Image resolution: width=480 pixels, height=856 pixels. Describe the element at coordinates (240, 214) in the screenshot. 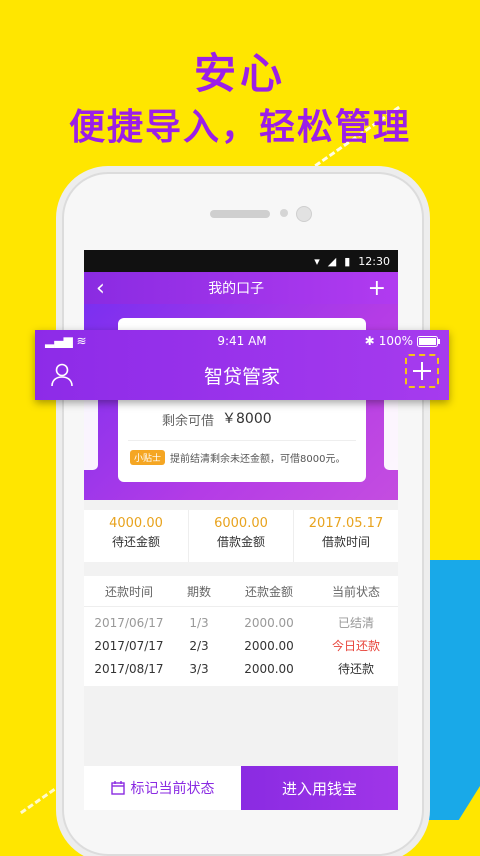

I see `phone-speaker` at that location.